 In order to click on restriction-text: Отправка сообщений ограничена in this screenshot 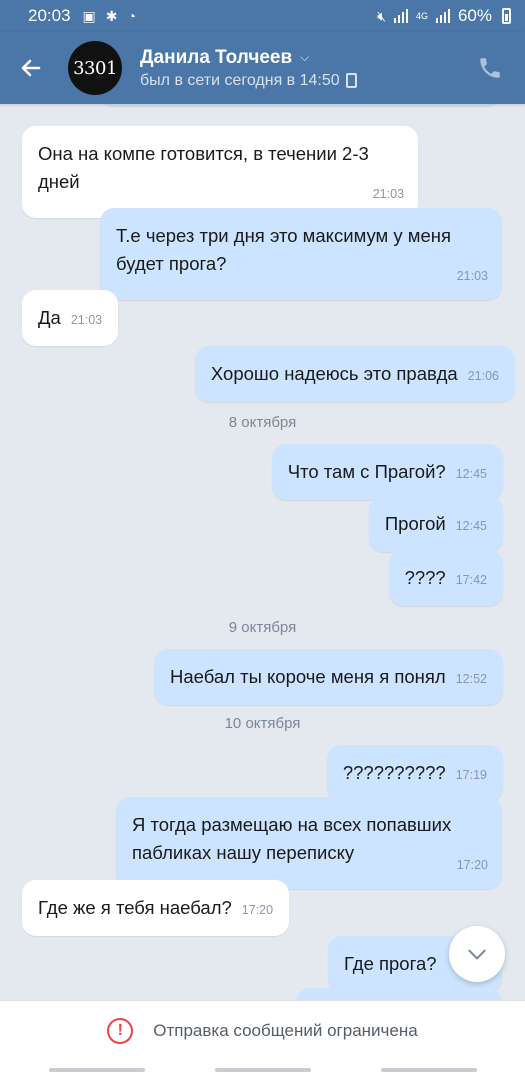, I will do `click(285, 1030)`.